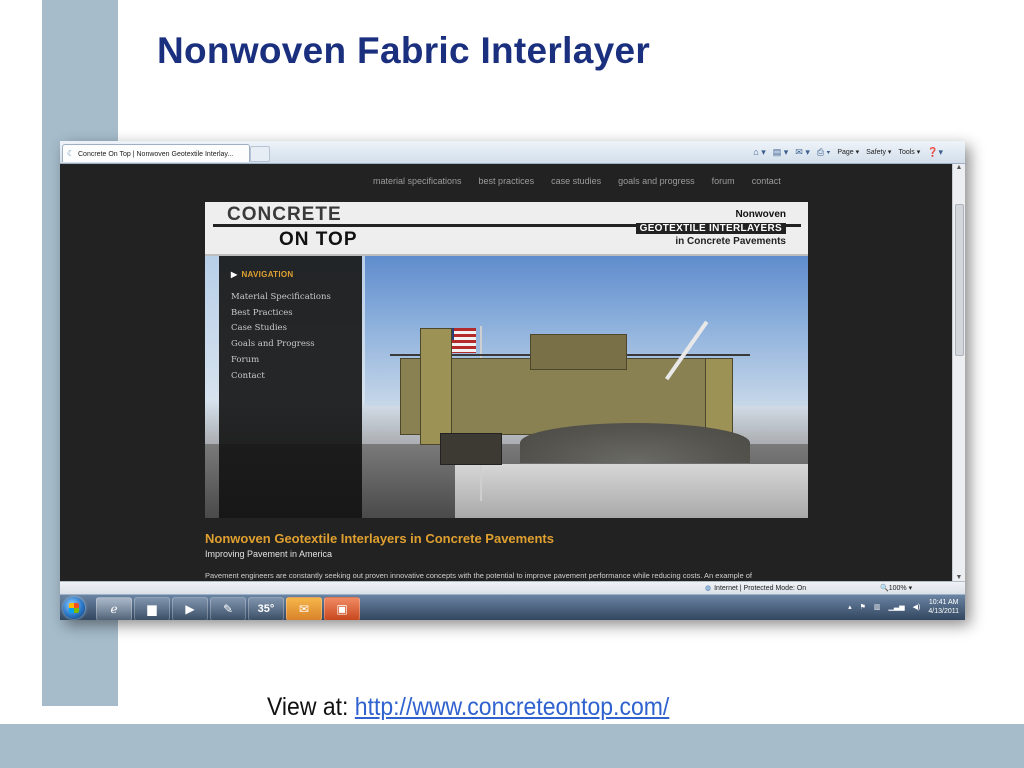  I want to click on favicon-icon: ☾, so click(71, 153).